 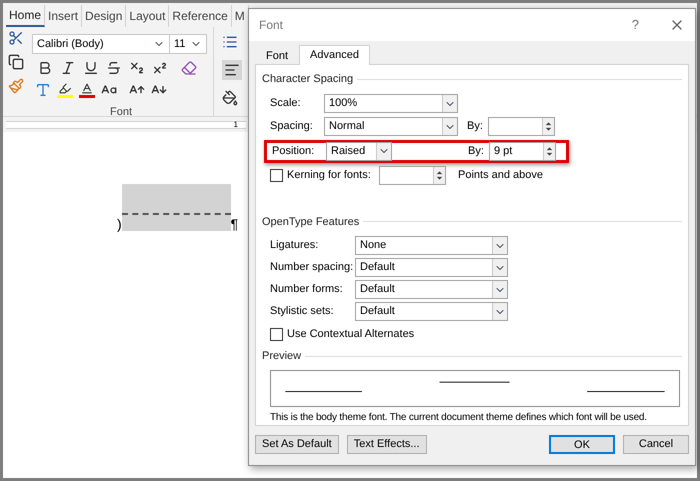 I want to click on clear-formatting-icon, so click(x=189, y=68).